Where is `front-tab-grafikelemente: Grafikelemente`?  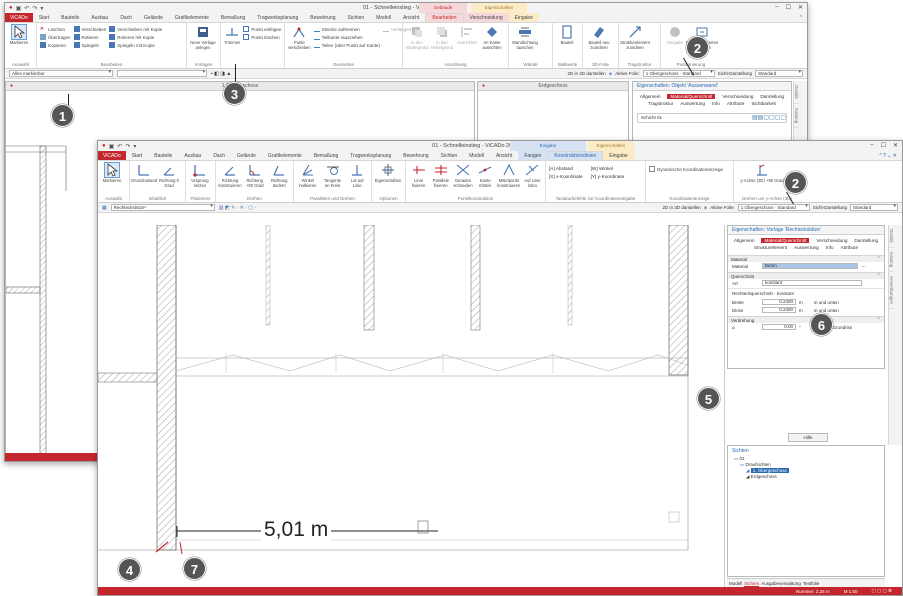 front-tab-grafikelemente: Grafikelemente is located at coordinates (285, 155).